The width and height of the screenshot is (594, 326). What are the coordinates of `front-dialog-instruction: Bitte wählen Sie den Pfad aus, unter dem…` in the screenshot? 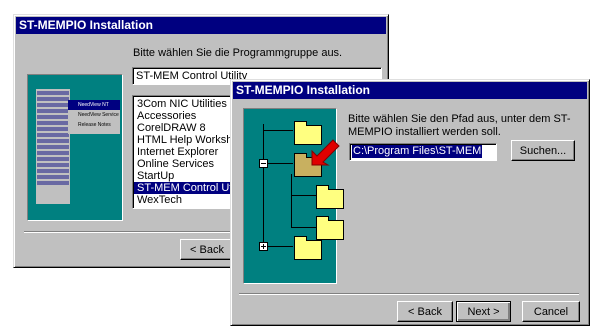 It's located at (459, 125).